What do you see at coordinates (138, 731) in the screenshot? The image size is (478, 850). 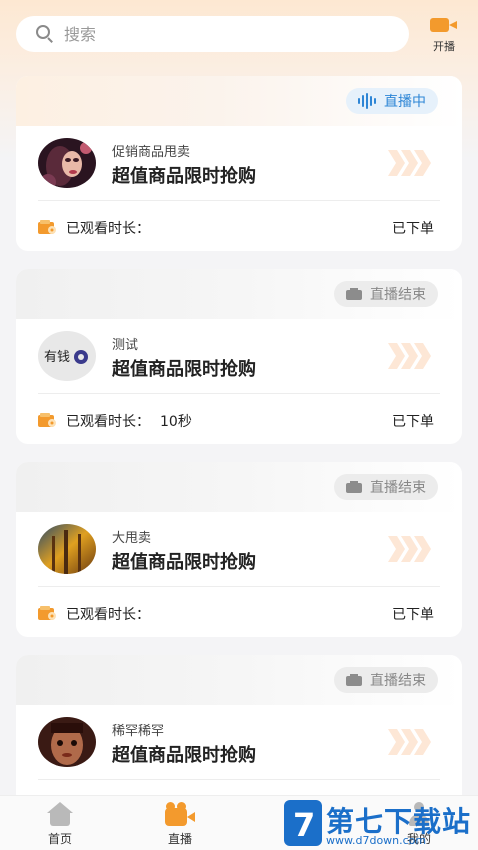 I see `shop-name: 稀罕稀罕` at bounding box center [138, 731].